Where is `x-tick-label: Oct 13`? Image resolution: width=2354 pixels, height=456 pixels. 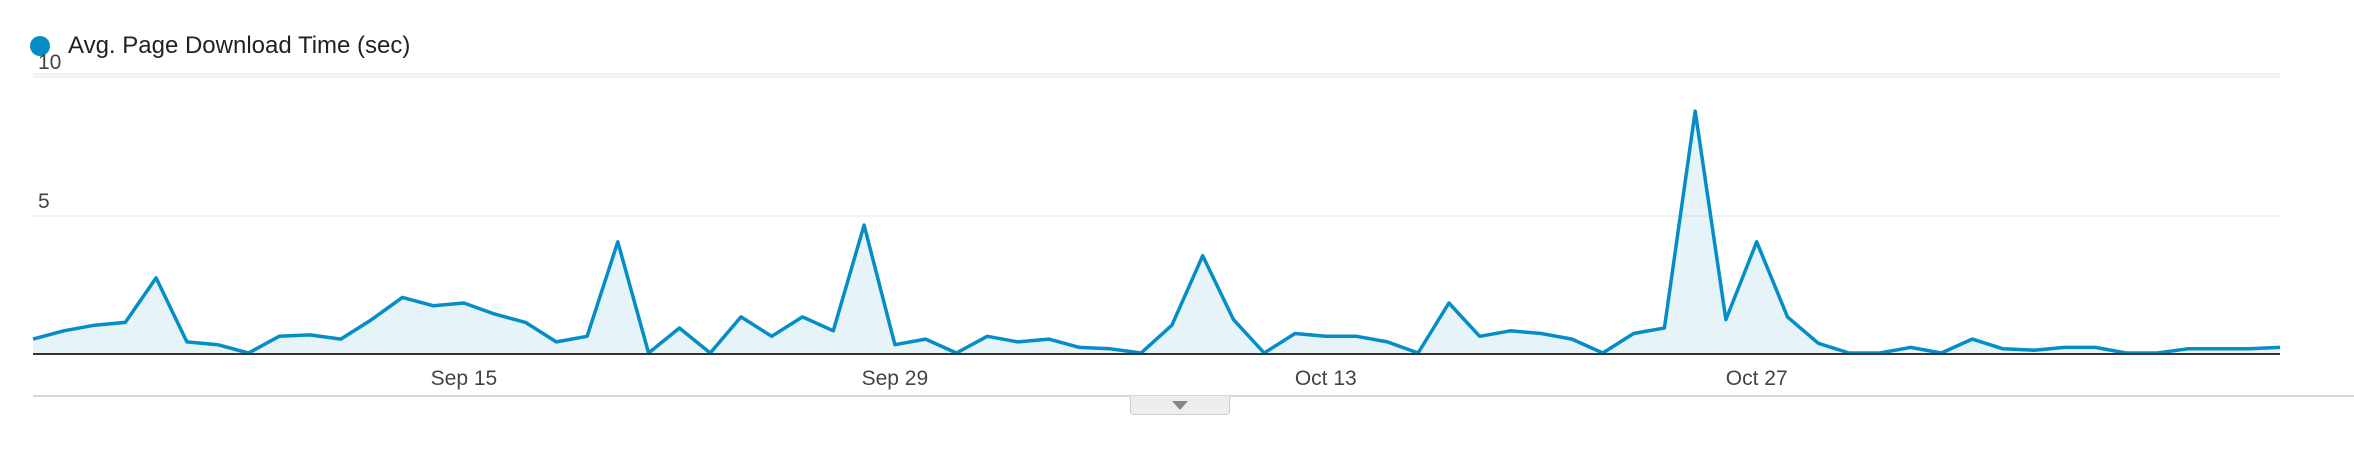
x-tick-label: Oct 13 is located at coordinates (1326, 378).